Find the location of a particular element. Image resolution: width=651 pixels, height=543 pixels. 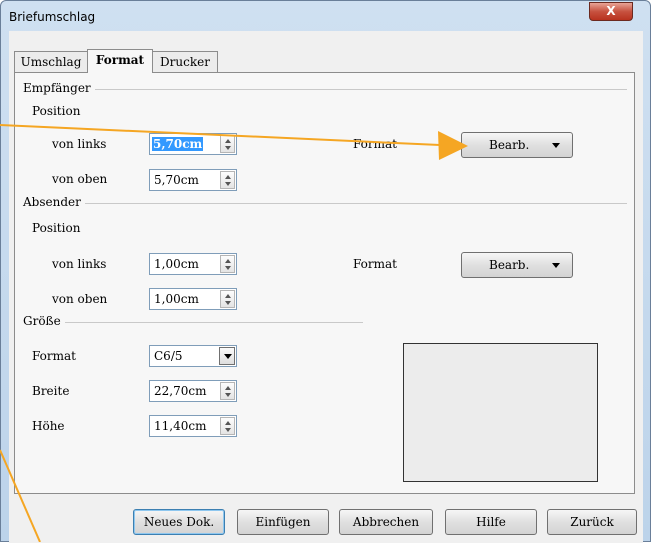

absender-bearb-button: Bearb. is located at coordinates (517, 265).